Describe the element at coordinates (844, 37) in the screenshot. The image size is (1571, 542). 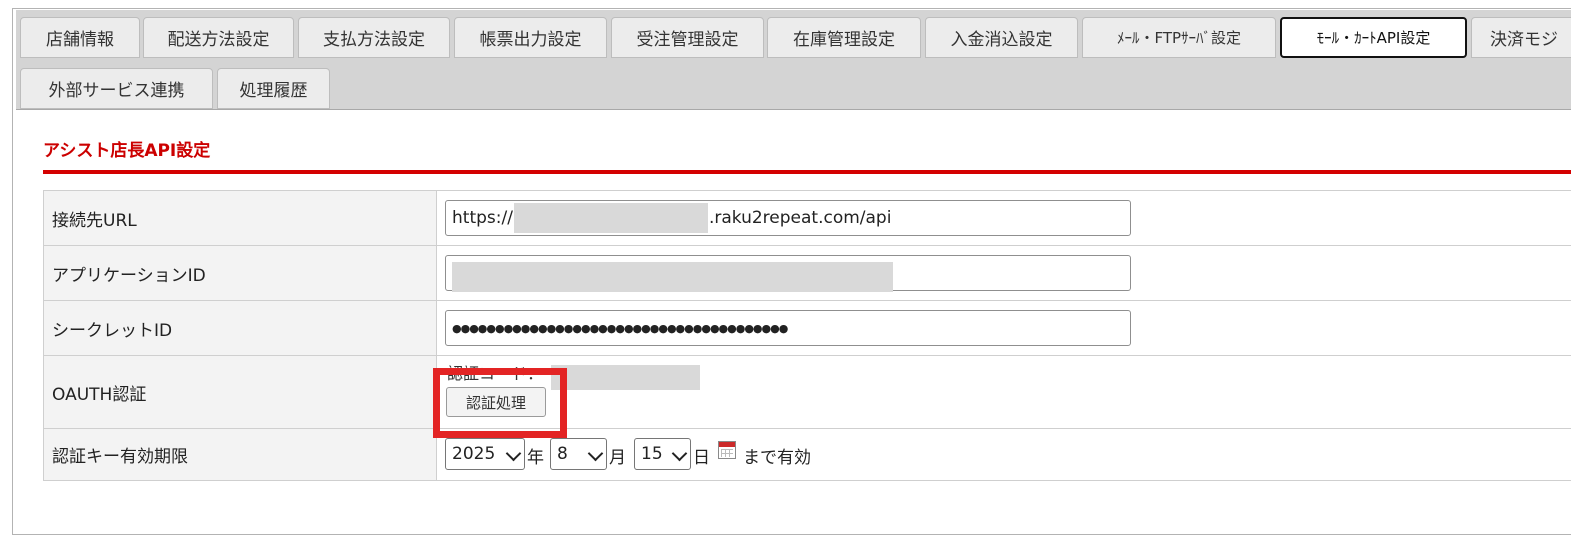
I see `tab-inventory-settings: 在庫管理設定` at that location.